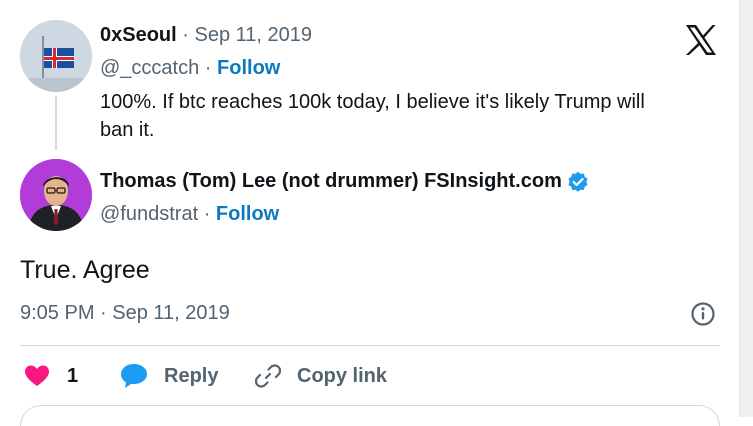 The height and width of the screenshot is (426, 753). Describe the element at coordinates (73, 375) in the screenshot. I see `like-count: 1` at that location.